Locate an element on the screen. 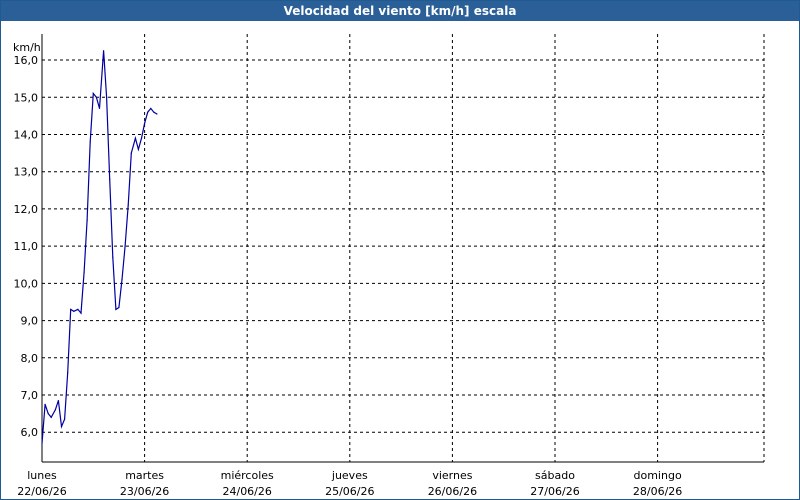  y-tick-label: 9,0 is located at coordinates (30, 321).